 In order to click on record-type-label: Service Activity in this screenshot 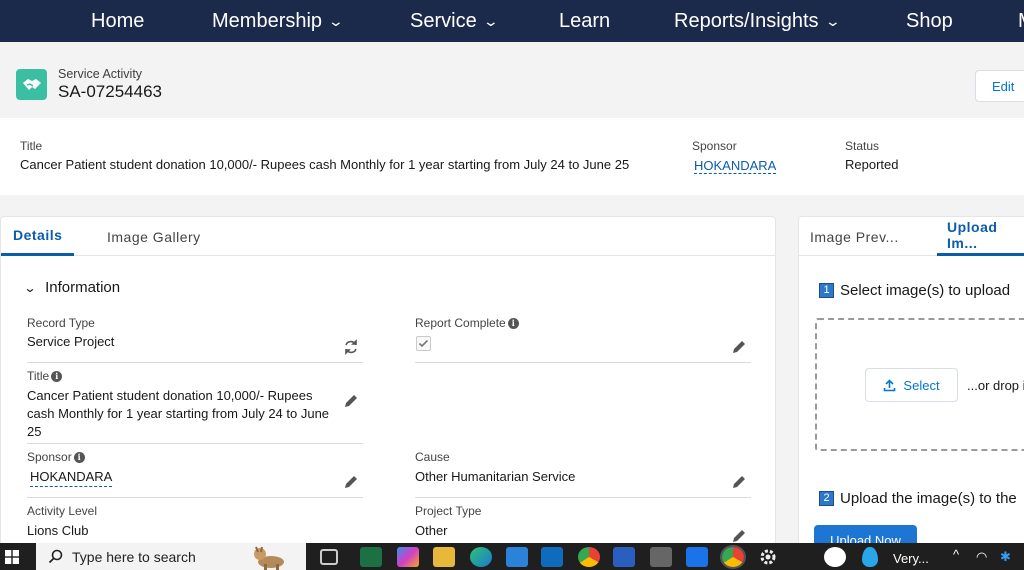, I will do `click(100, 74)`.